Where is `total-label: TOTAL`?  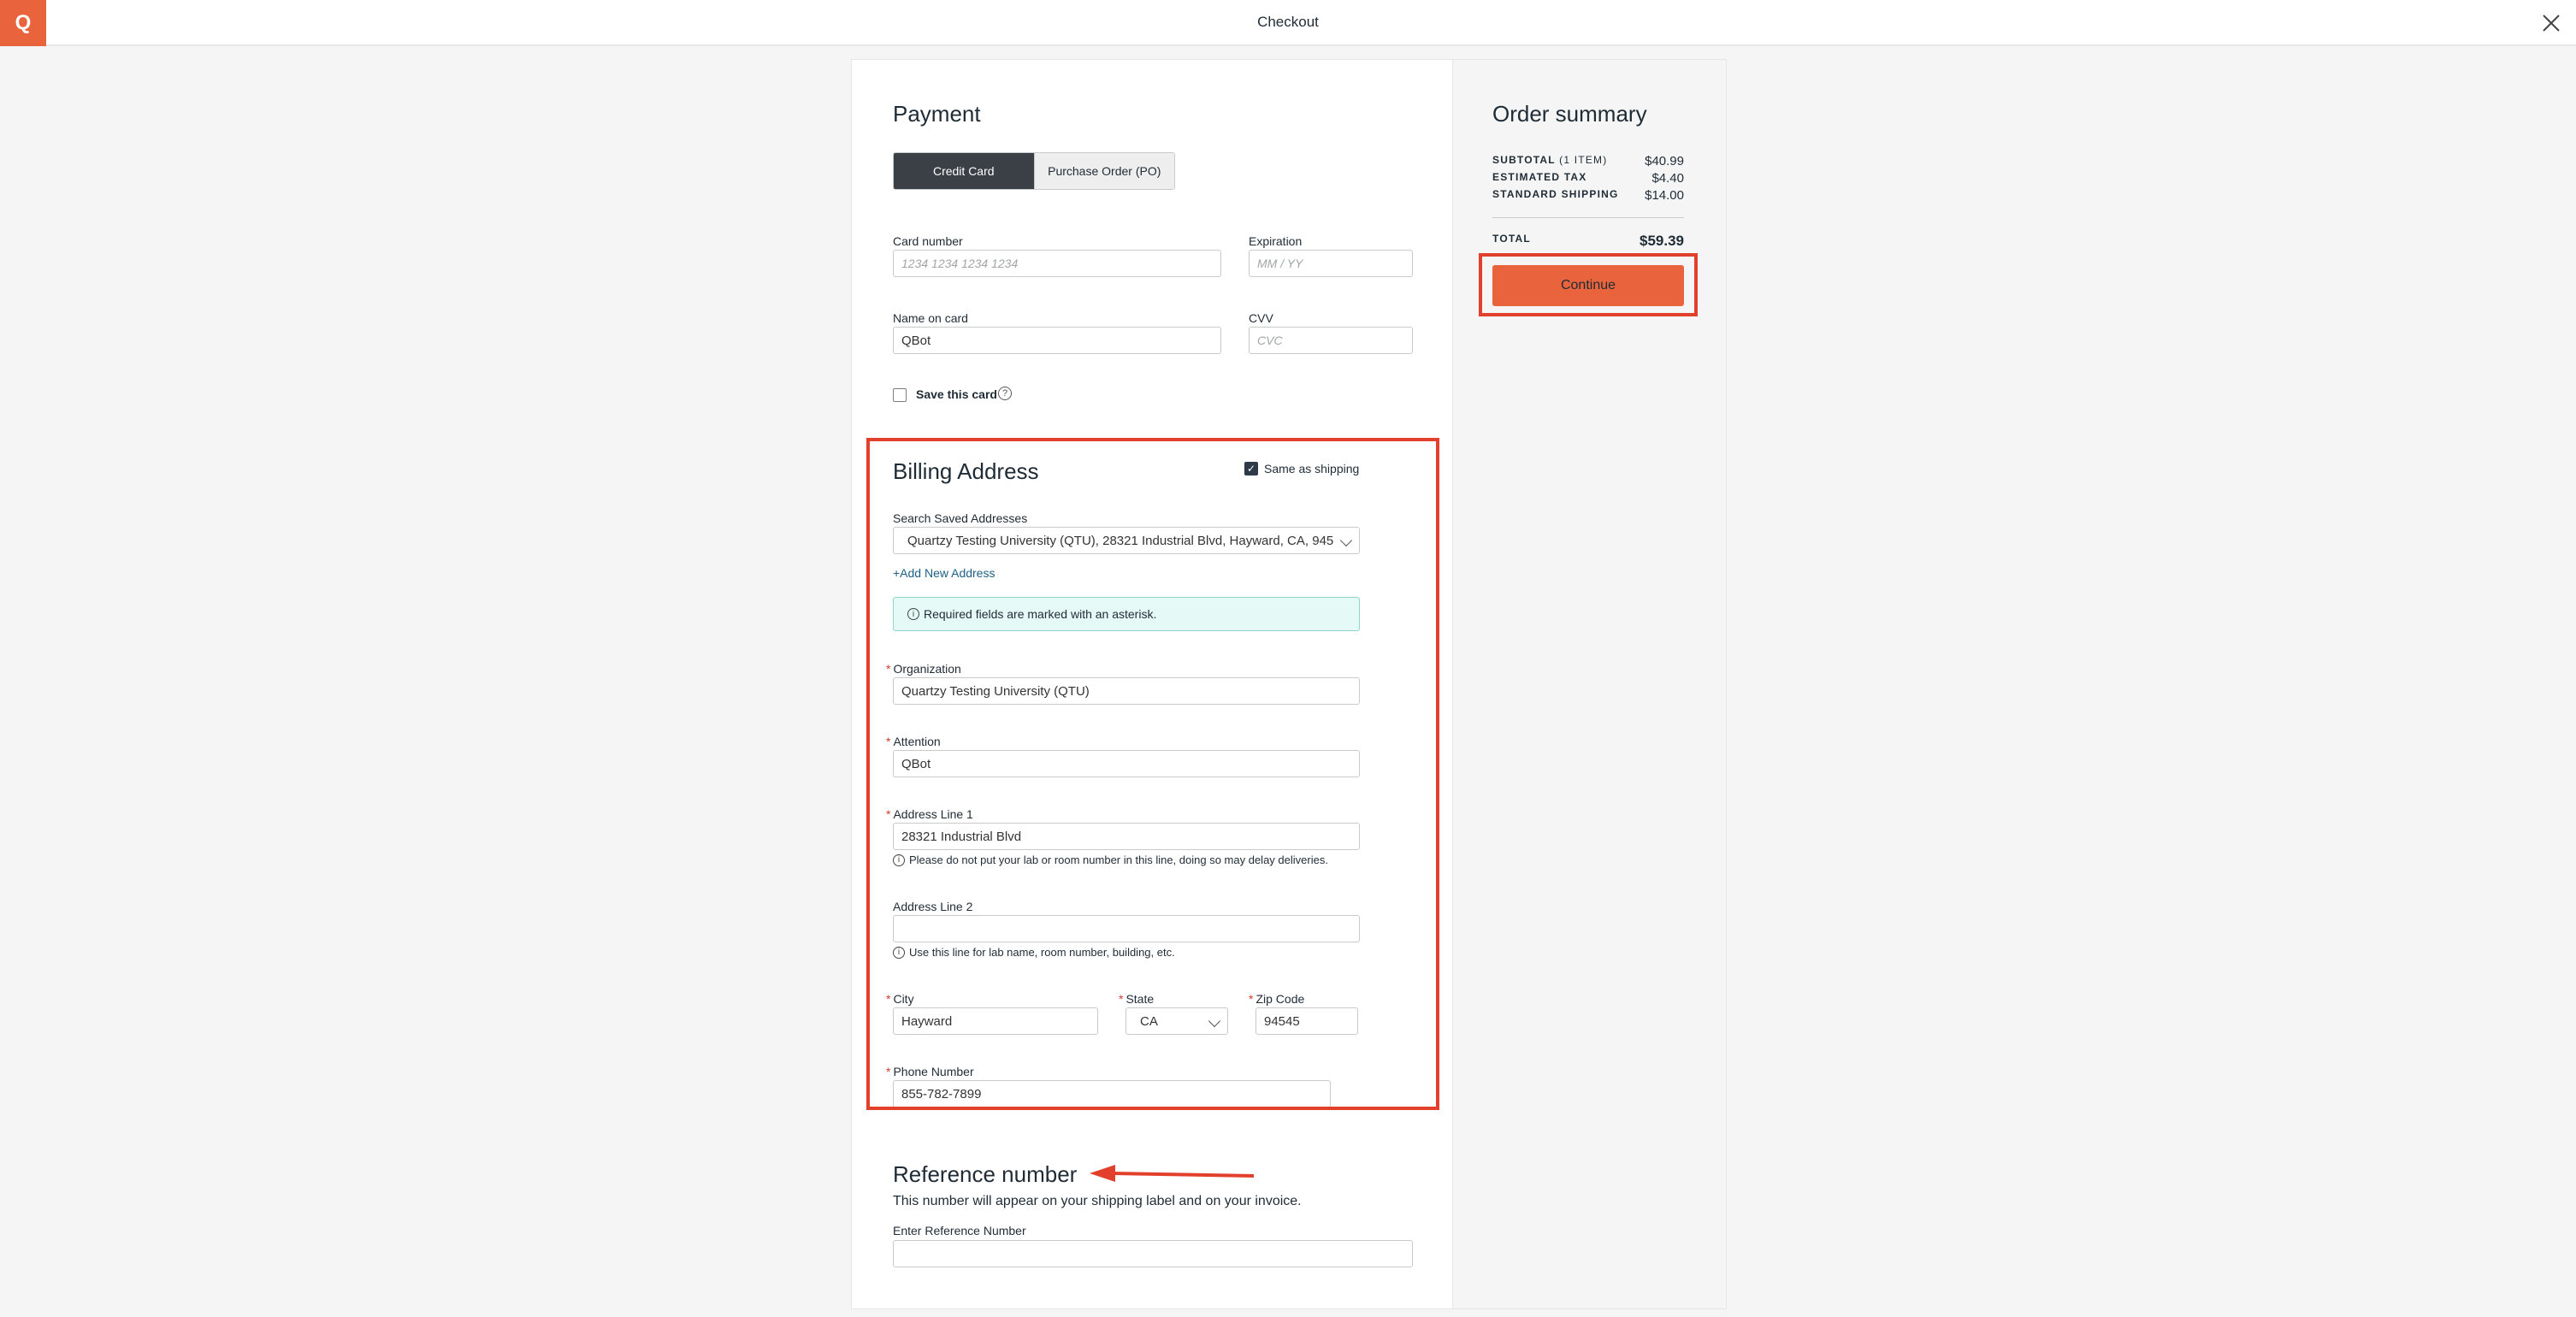 total-label: TOTAL is located at coordinates (1511, 239).